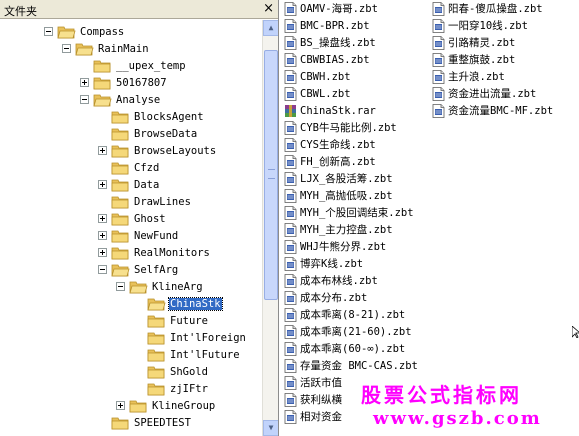 The width and height of the screenshot is (579, 436). Describe the element at coordinates (290, 111) in the screenshot. I see `rar-archive-icon` at that location.